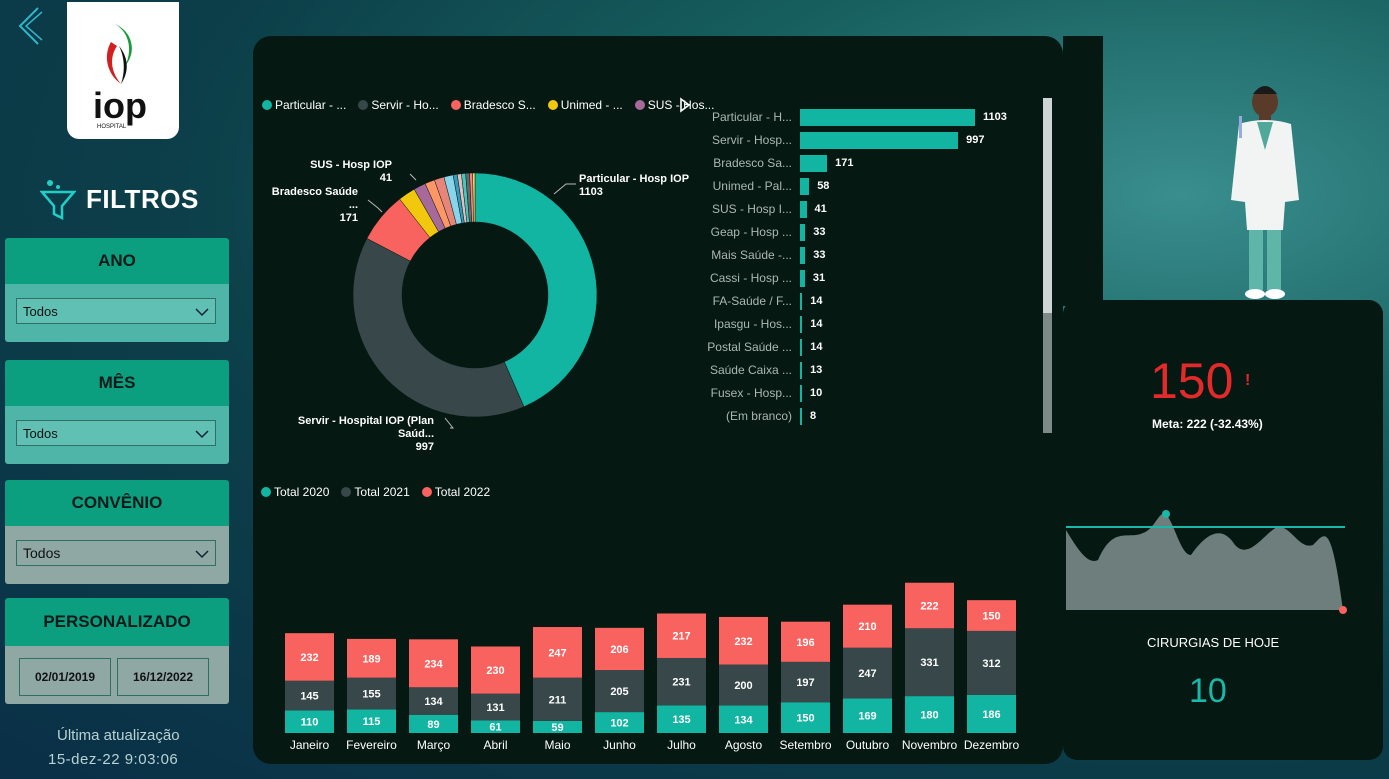 This screenshot has width=1389, height=779. Describe the element at coordinates (844, 163) in the screenshot. I see `hbar-value-label: 171` at that location.